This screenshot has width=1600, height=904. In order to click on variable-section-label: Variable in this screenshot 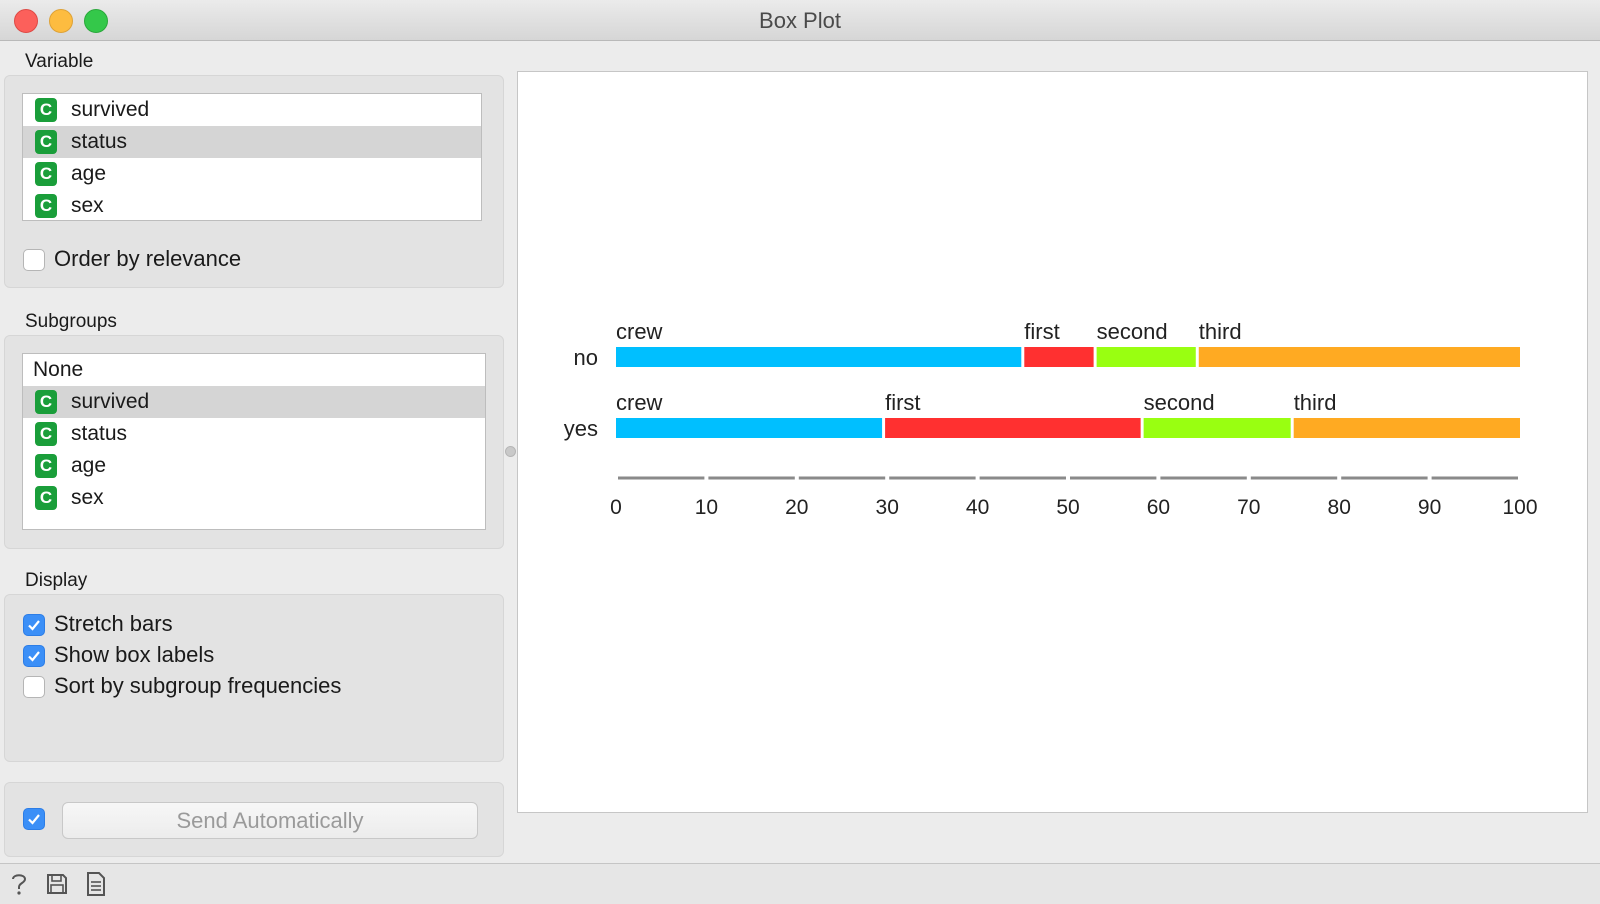, I will do `click(59, 61)`.